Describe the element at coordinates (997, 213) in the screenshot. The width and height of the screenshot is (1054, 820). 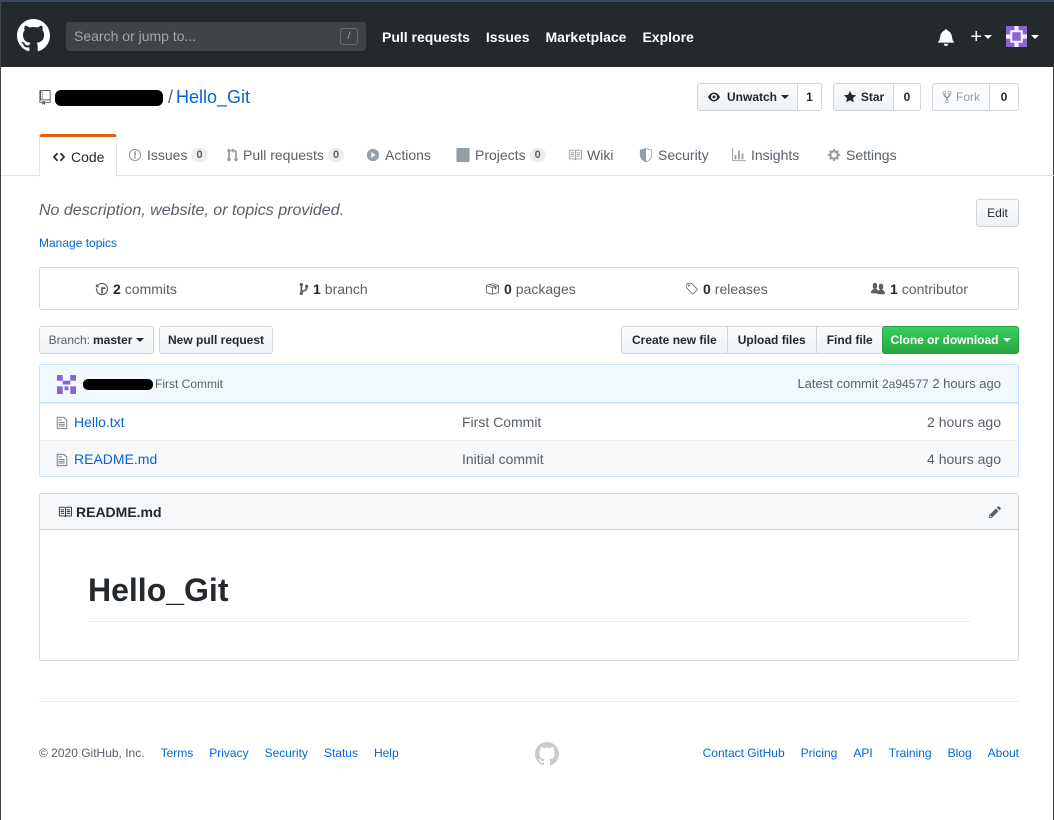
I see `edit-description-button: Edit` at that location.